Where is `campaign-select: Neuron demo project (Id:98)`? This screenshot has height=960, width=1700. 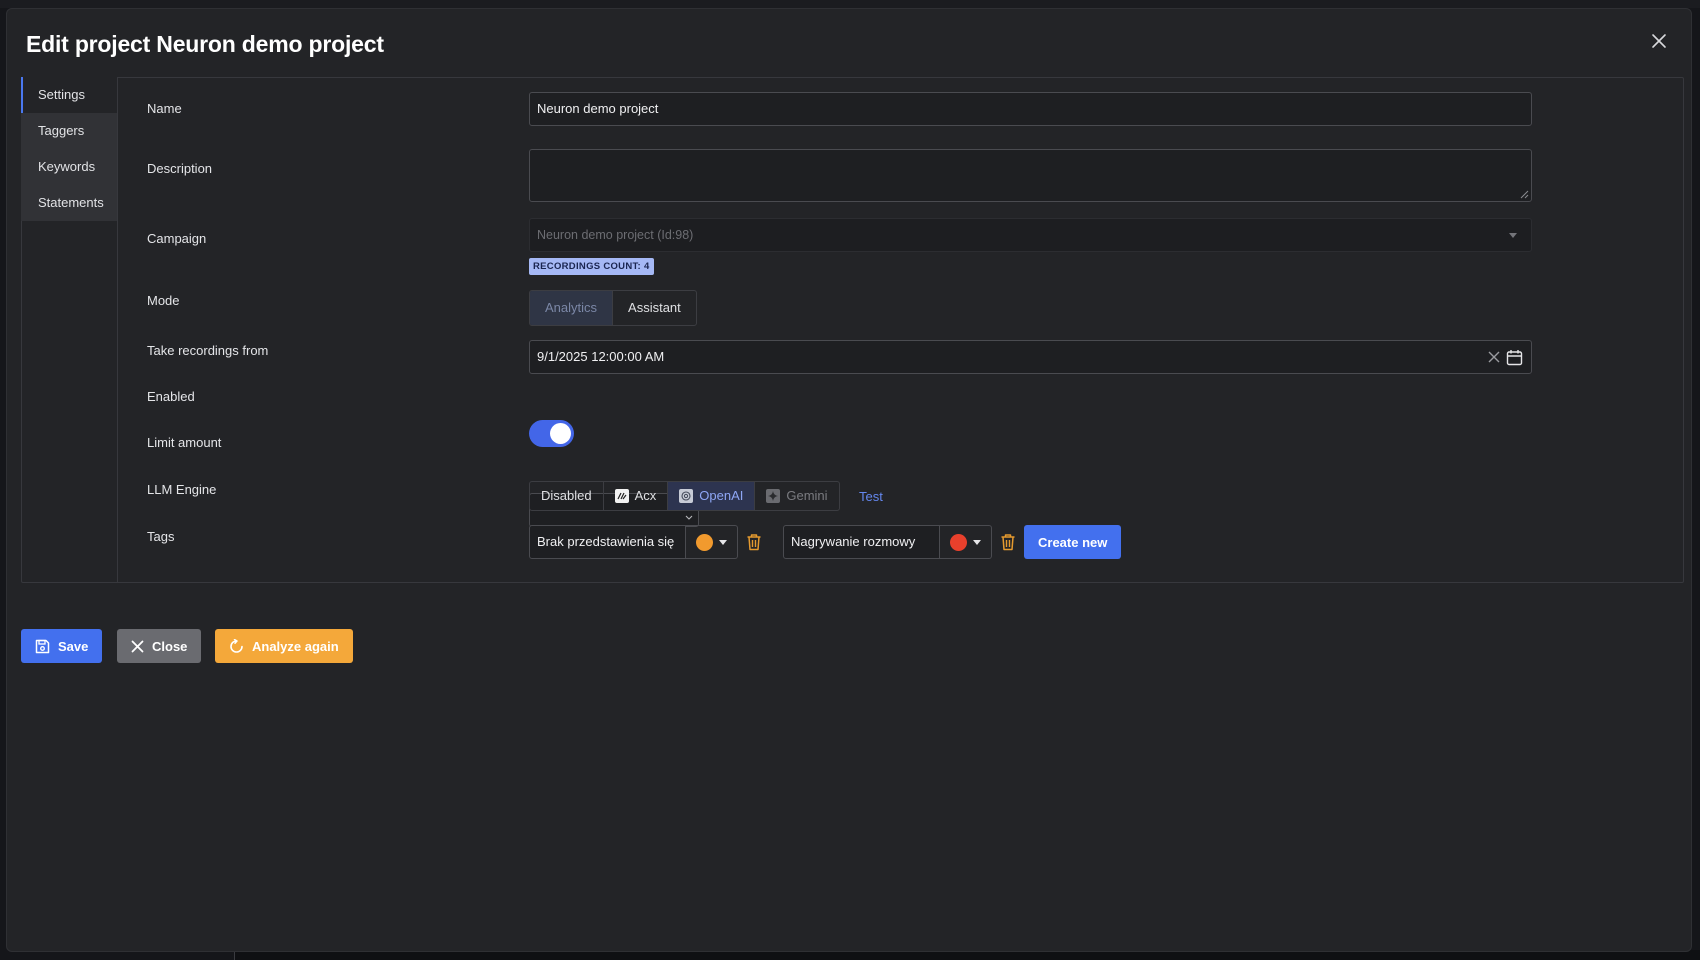 campaign-select: Neuron demo project (Id:98) is located at coordinates (1030, 235).